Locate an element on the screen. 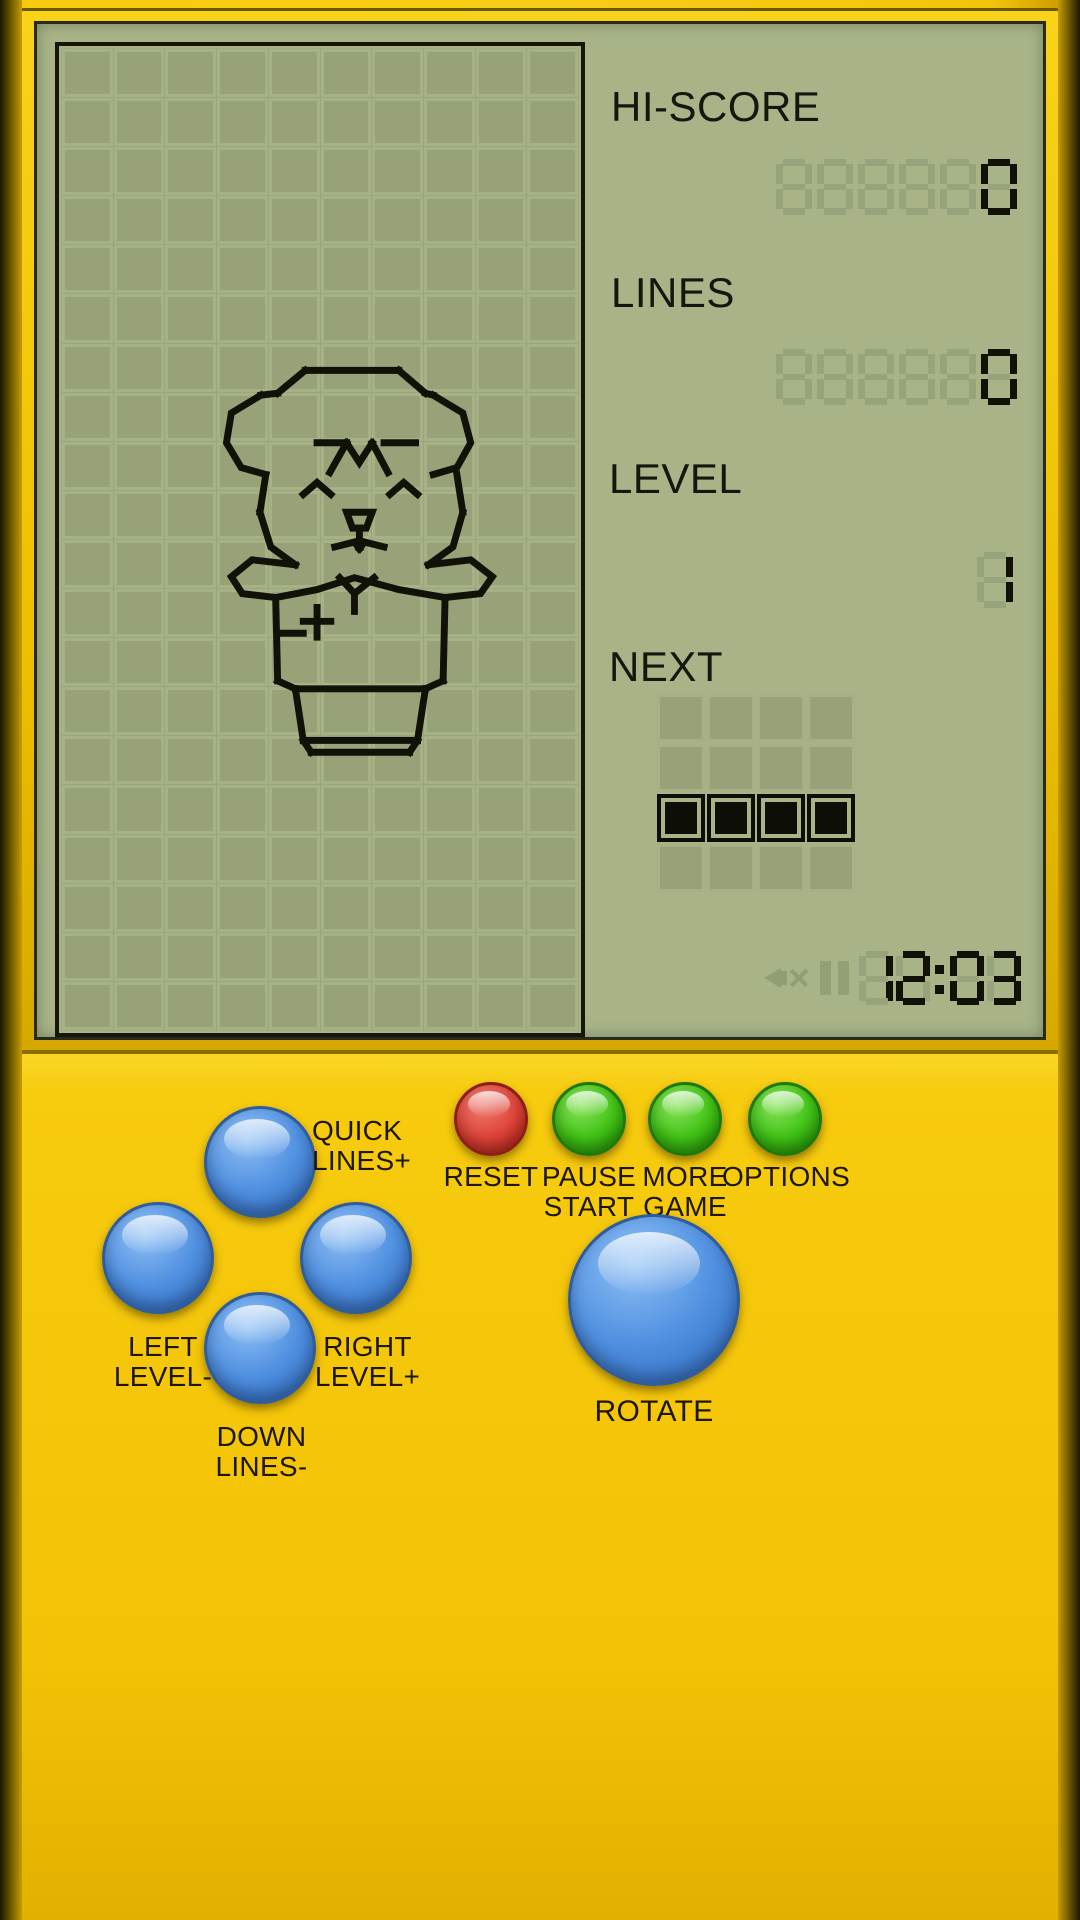 This screenshot has height=1920, width=1080. reset-button is located at coordinates (491, 1119).